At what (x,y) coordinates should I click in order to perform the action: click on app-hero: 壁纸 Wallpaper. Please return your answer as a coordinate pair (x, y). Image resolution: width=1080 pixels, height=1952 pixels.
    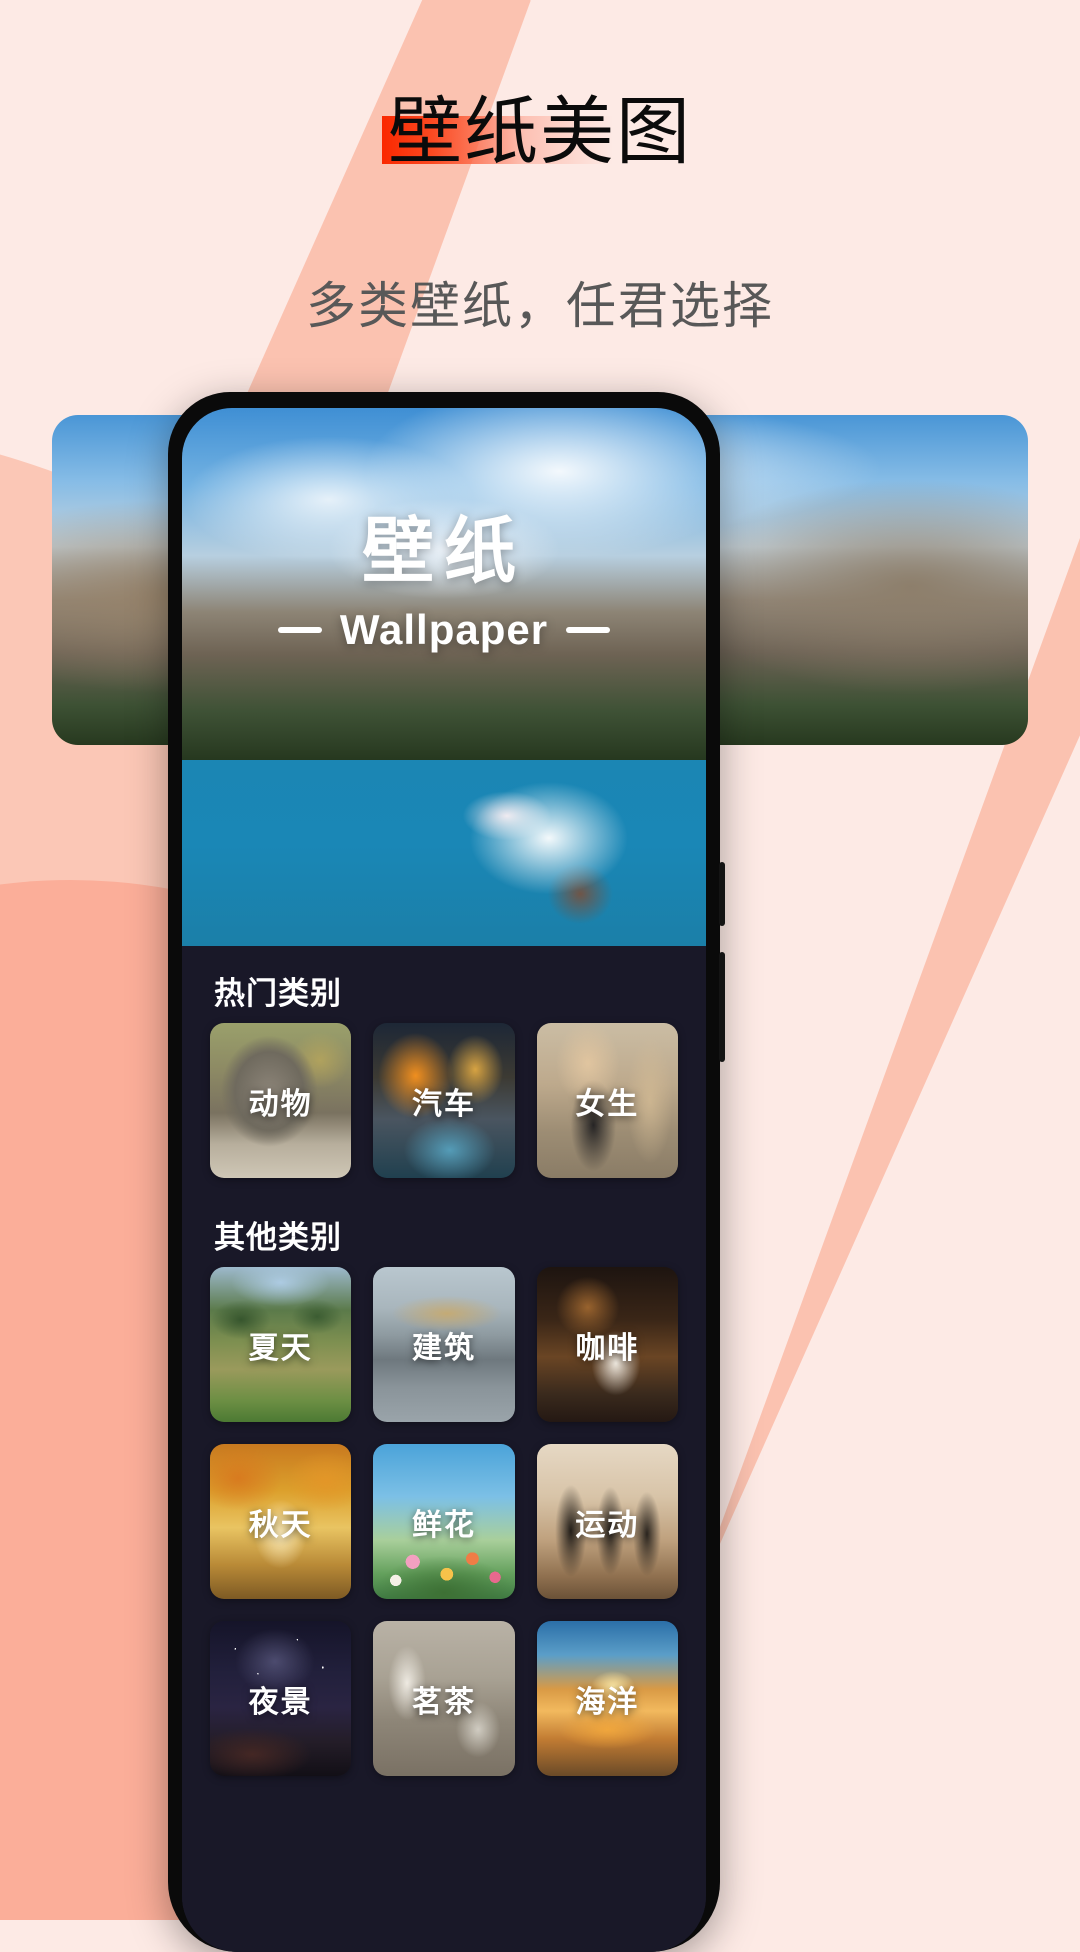
    Looking at the image, I should click on (444, 584).